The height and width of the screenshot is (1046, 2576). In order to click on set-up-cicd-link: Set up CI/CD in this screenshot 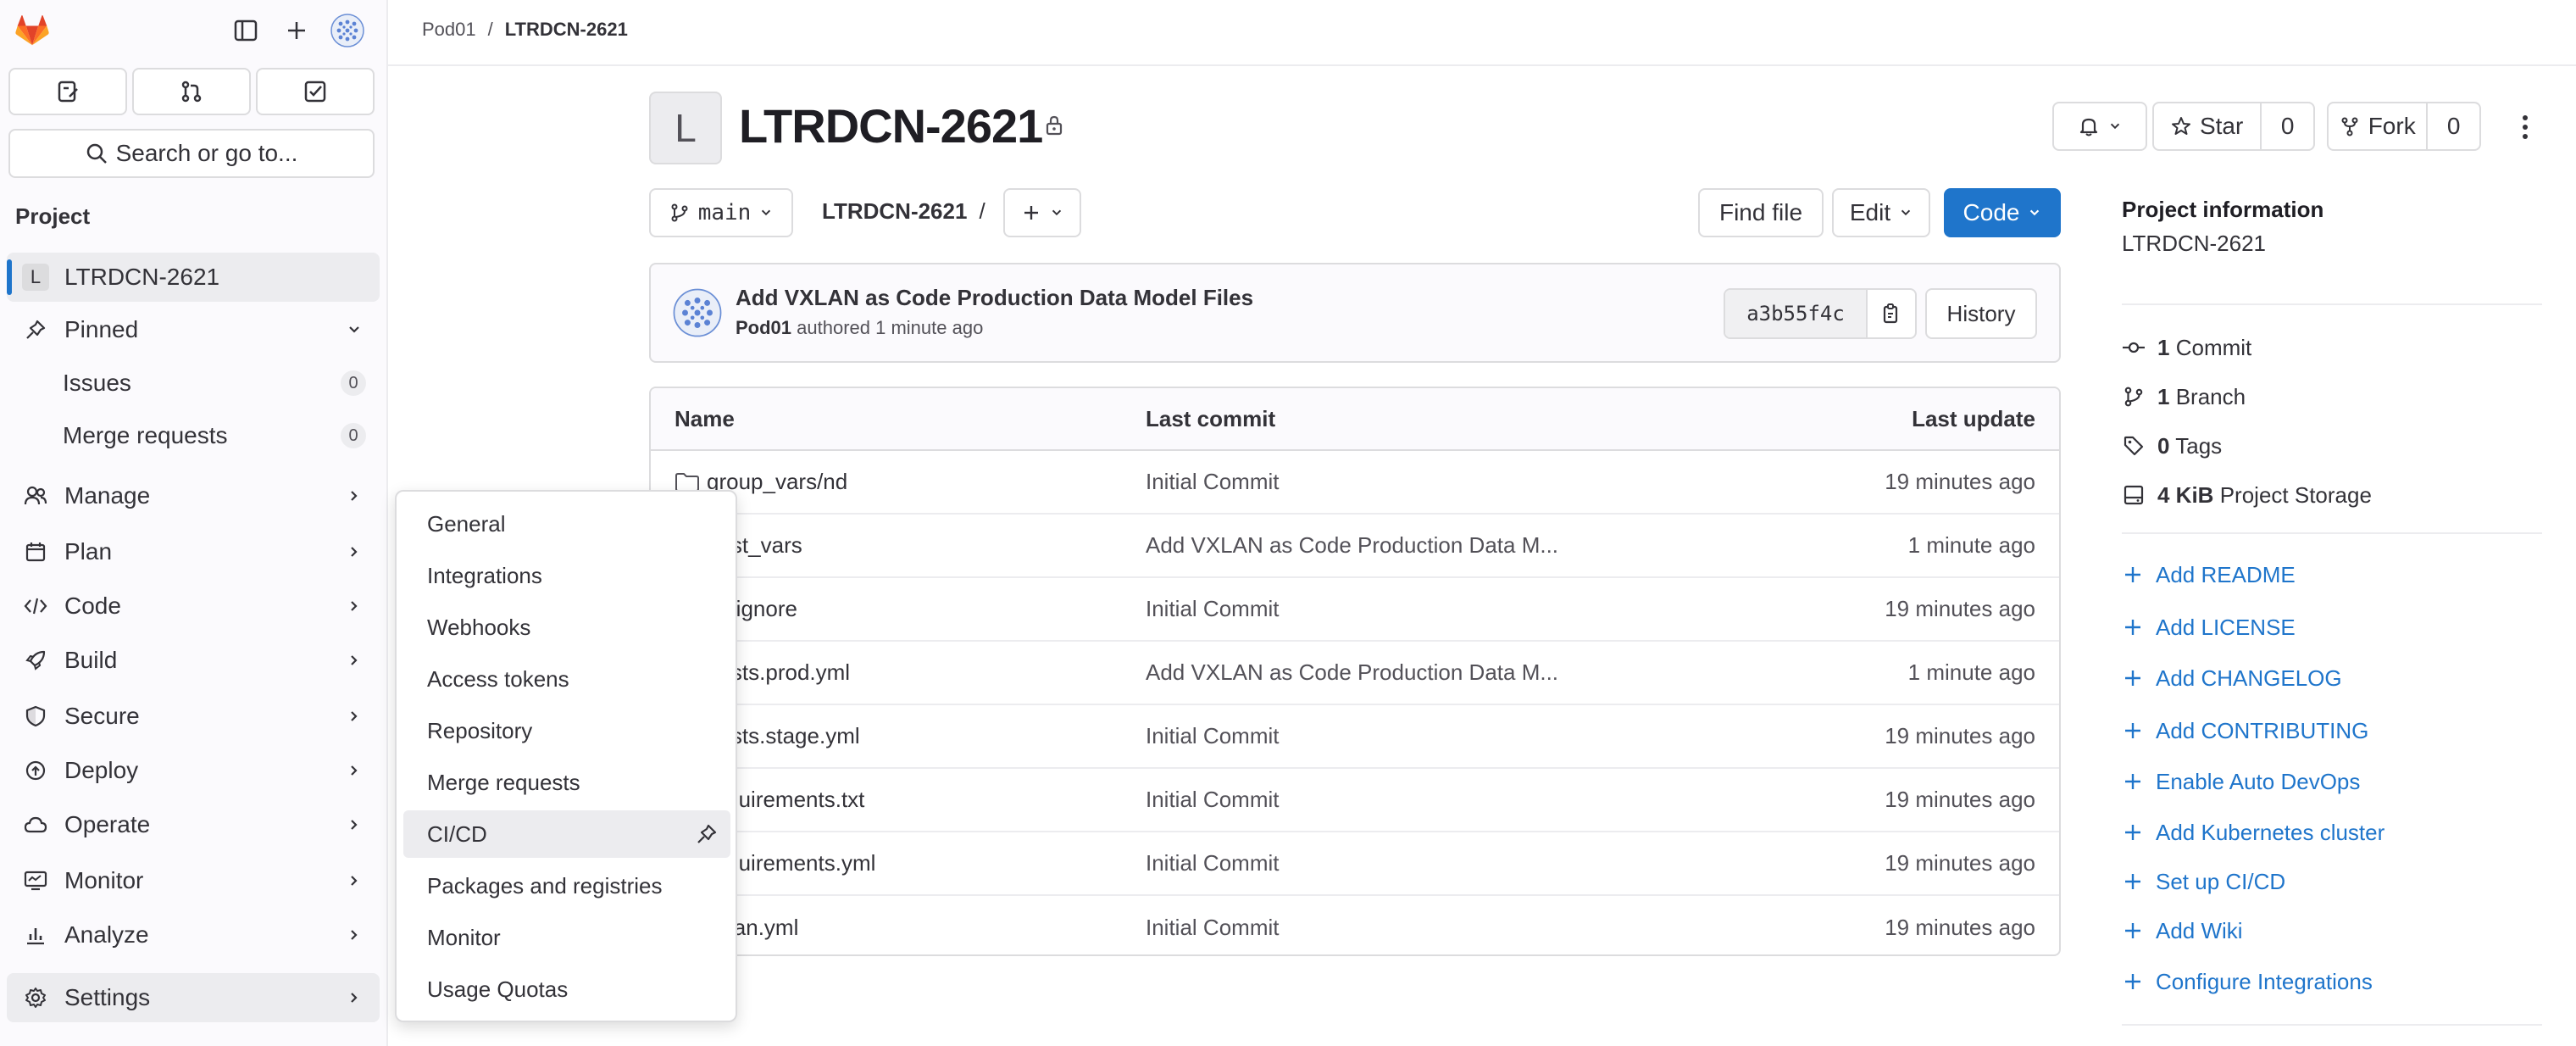, I will do `click(2203, 882)`.